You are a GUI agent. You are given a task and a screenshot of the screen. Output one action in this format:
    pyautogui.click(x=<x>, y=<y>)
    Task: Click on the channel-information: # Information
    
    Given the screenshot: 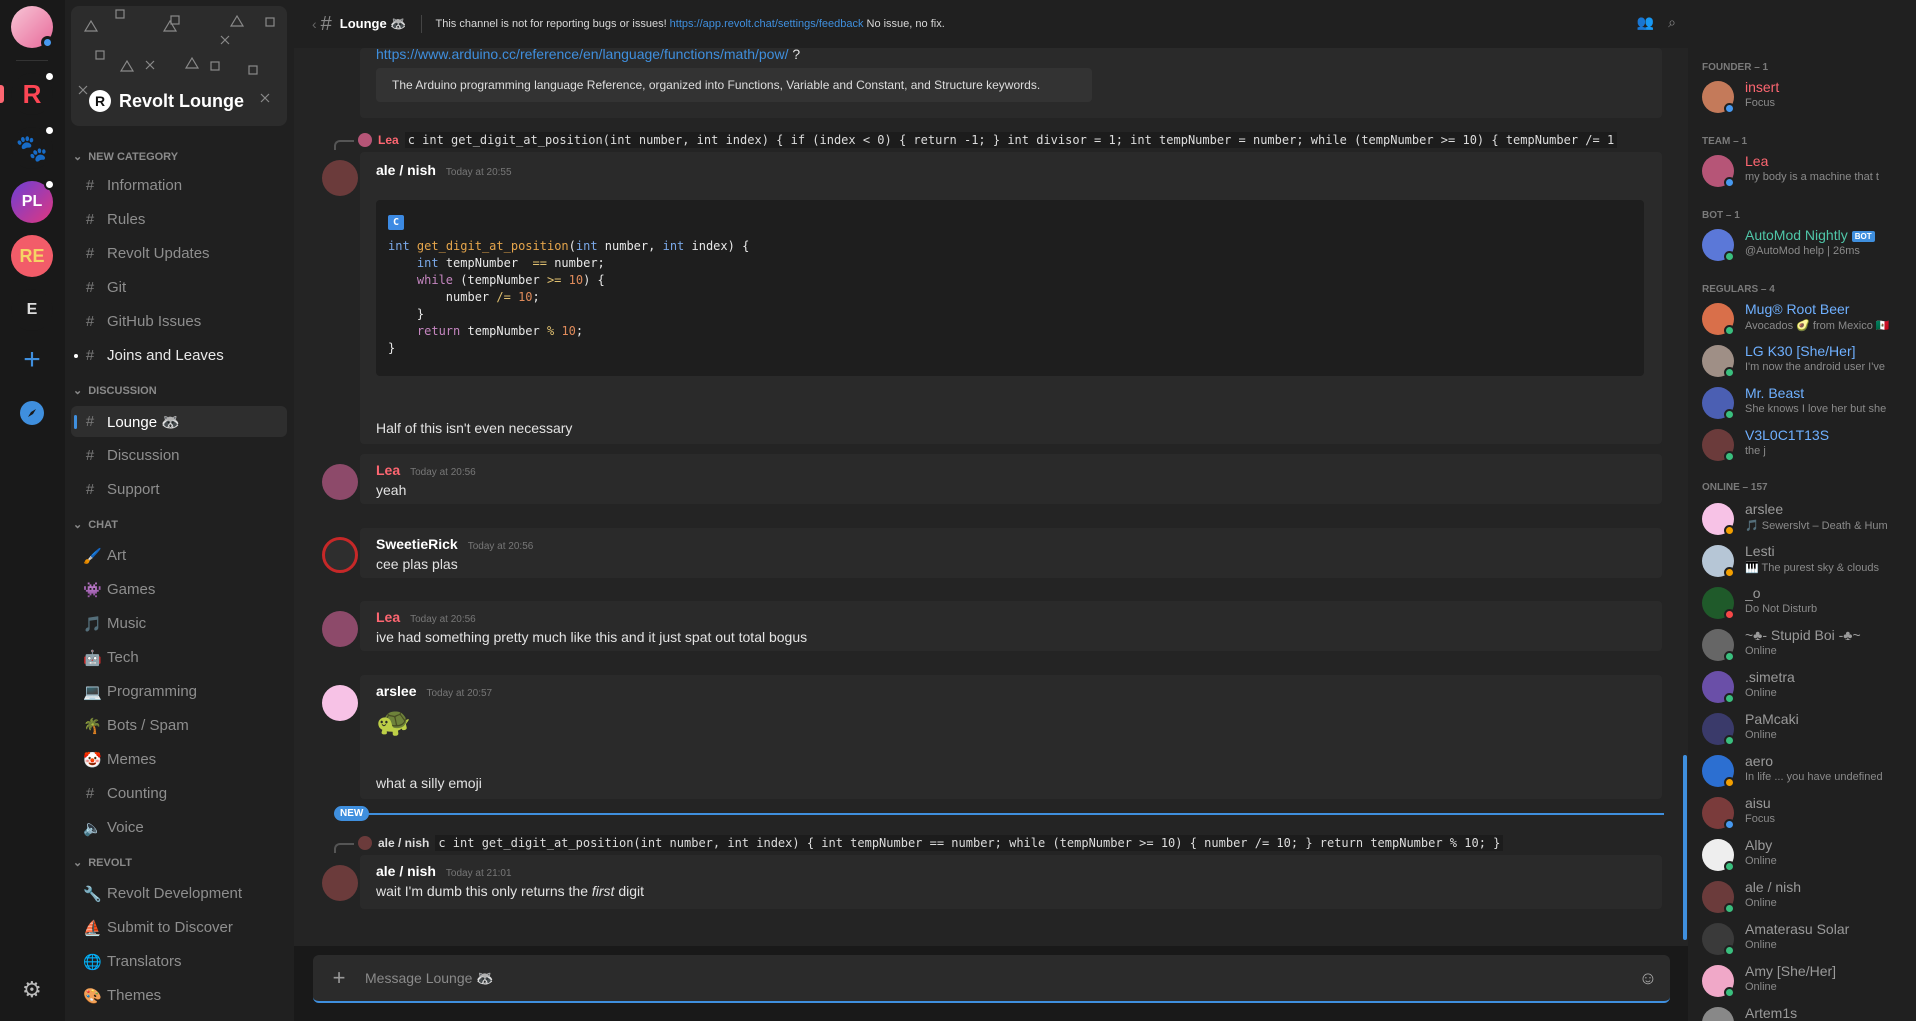 What is the action you would take?
    pyautogui.click(x=179, y=185)
    